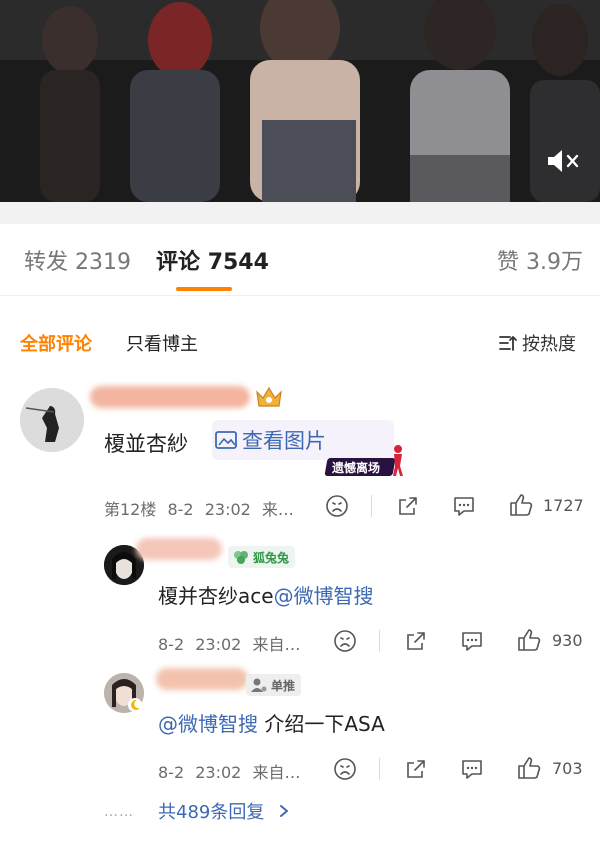  Describe the element at coordinates (211, 812) in the screenshot. I see `more-replies-label: 共489条回复` at that location.